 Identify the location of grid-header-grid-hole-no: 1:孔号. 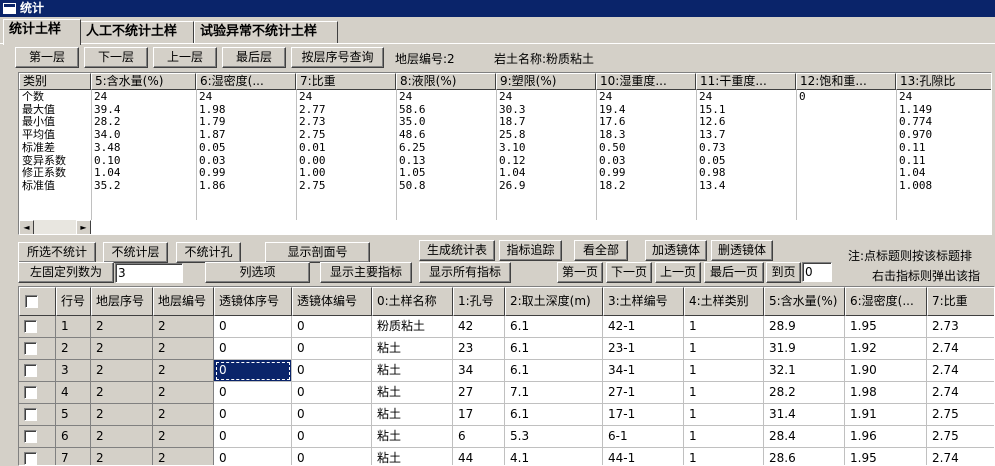
(479, 301).